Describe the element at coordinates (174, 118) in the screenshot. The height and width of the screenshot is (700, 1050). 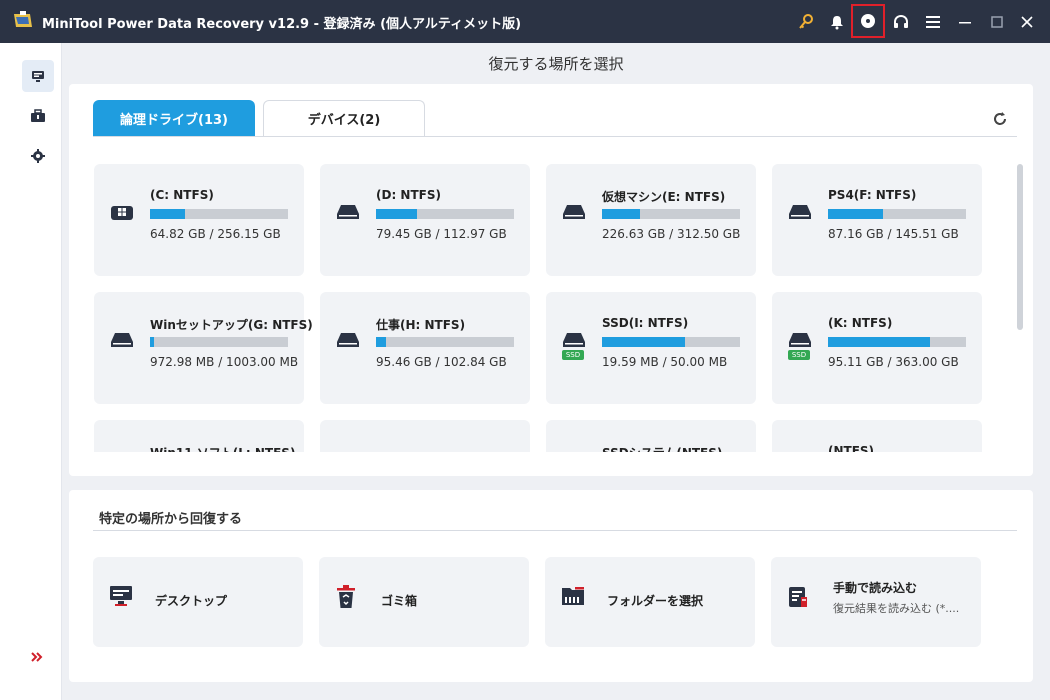
I see `tab-logical-drives: 論理ドライブ(13)` at that location.